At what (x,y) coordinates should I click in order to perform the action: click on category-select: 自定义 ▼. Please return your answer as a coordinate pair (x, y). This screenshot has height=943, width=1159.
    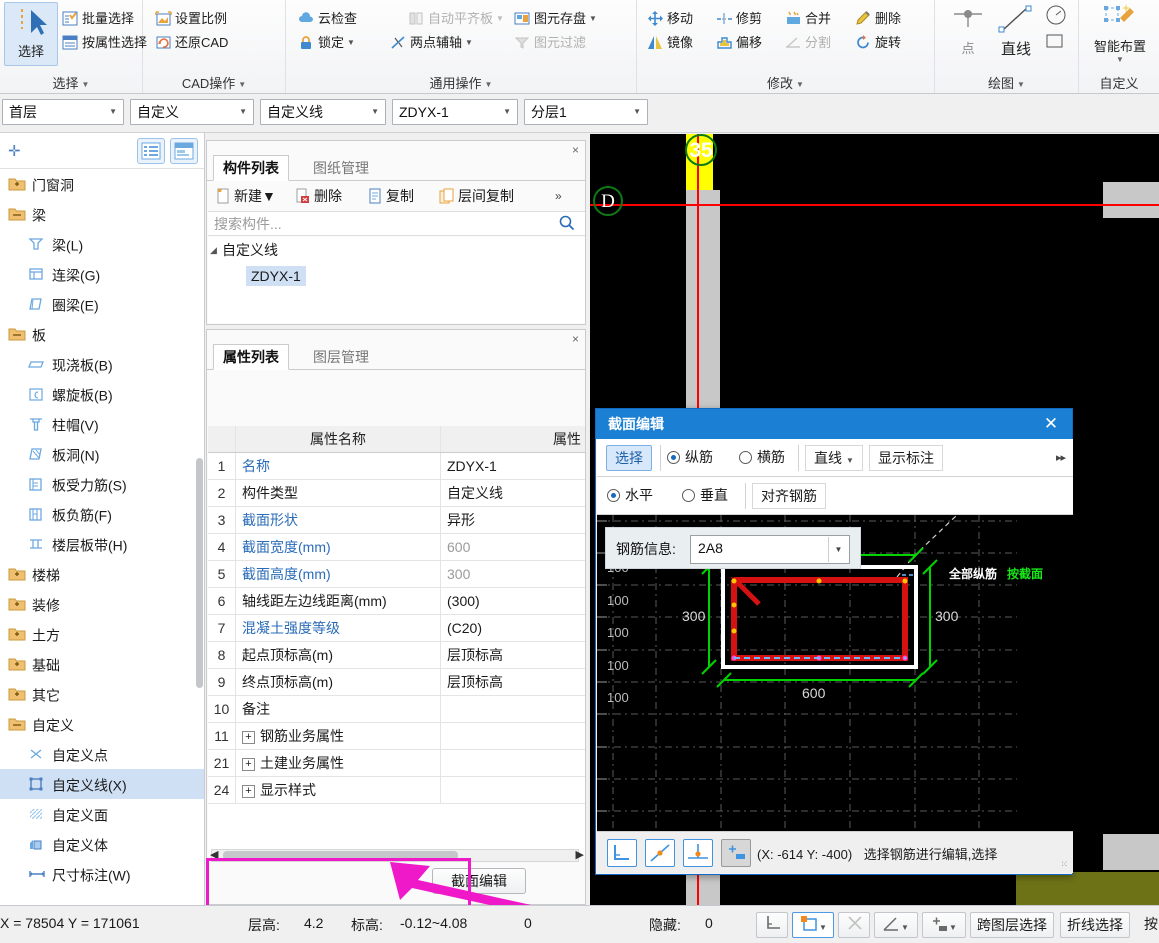
    Looking at the image, I should click on (192, 112).